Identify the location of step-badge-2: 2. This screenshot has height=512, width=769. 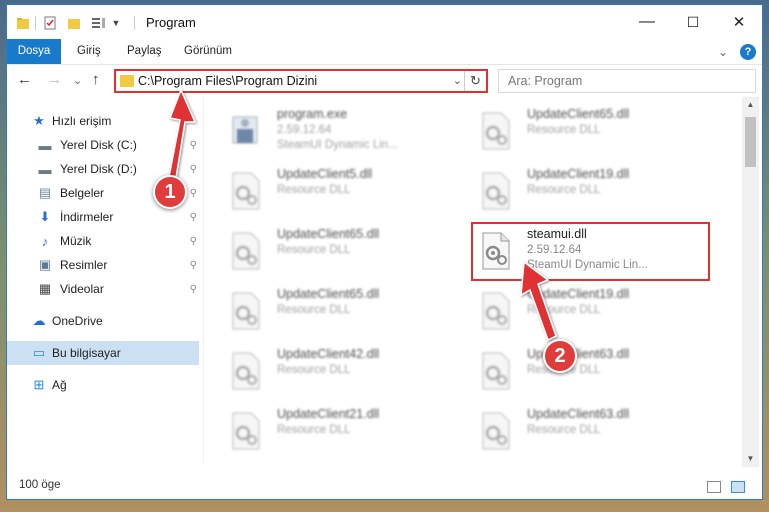
(560, 356).